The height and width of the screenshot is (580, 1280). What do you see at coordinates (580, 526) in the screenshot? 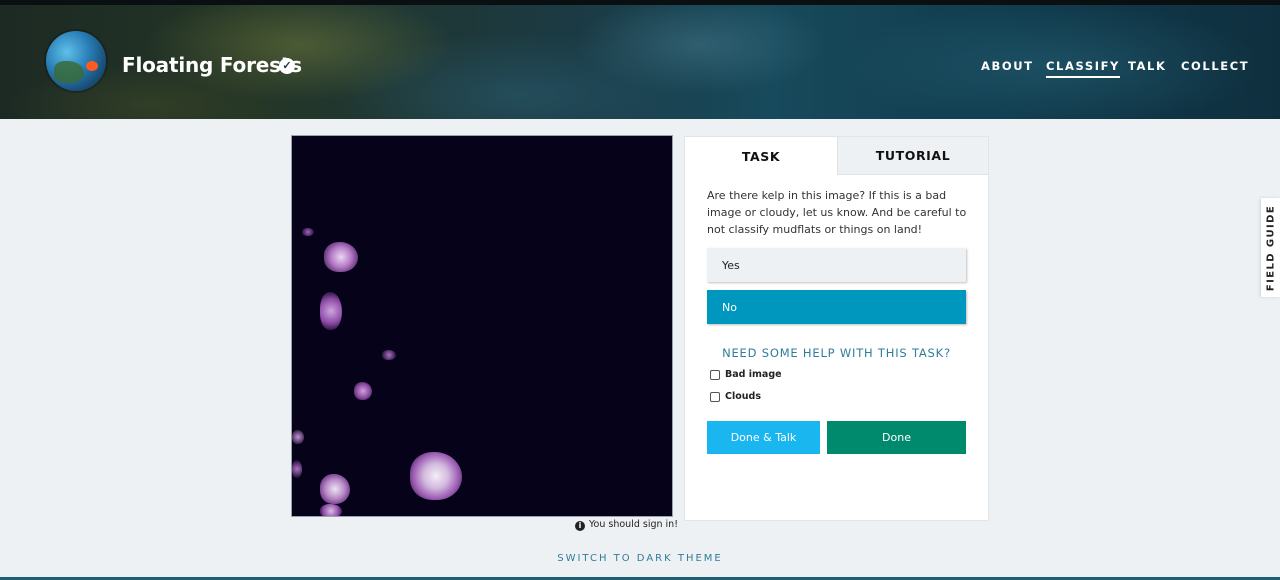
I see `info-icon: i` at bounding box center [580, 526].